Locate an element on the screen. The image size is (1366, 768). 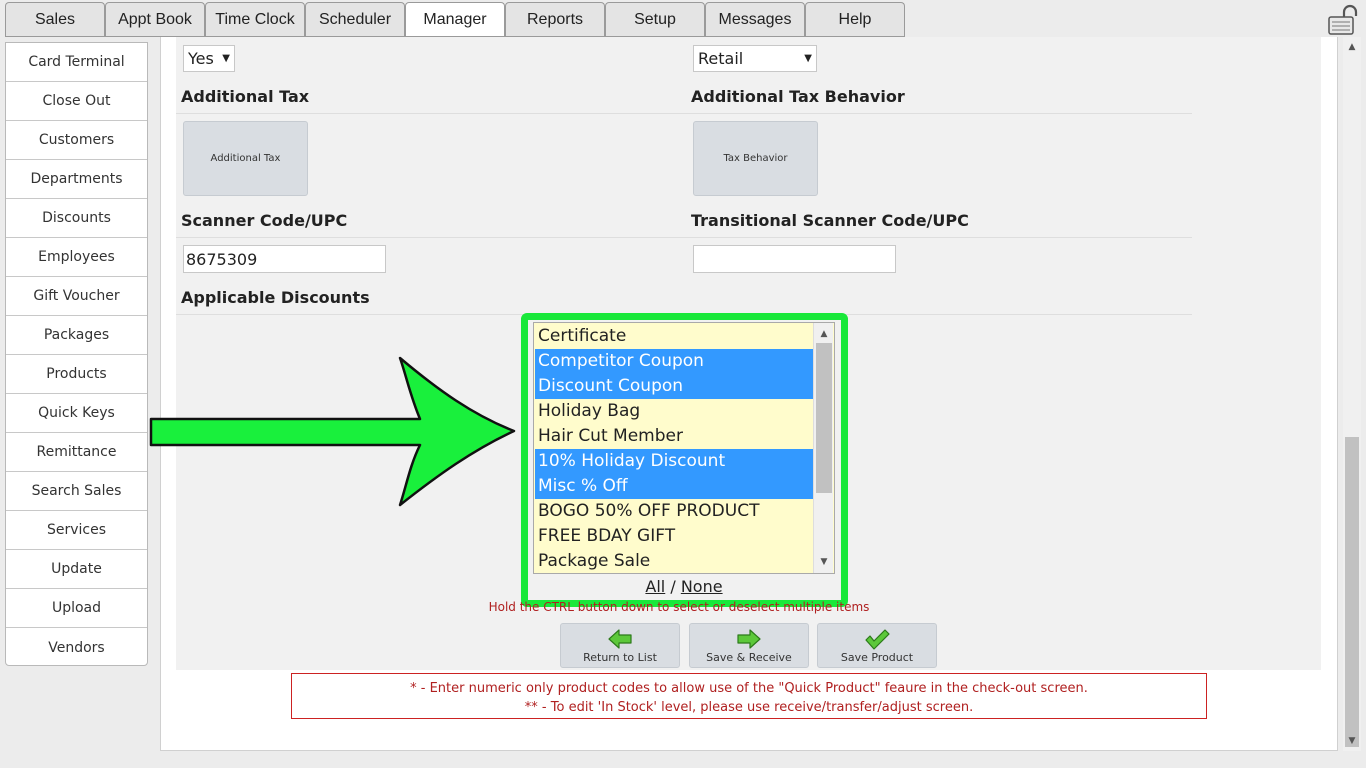
top-left-select: Yes ▼ is located at coordinates (209, 58).